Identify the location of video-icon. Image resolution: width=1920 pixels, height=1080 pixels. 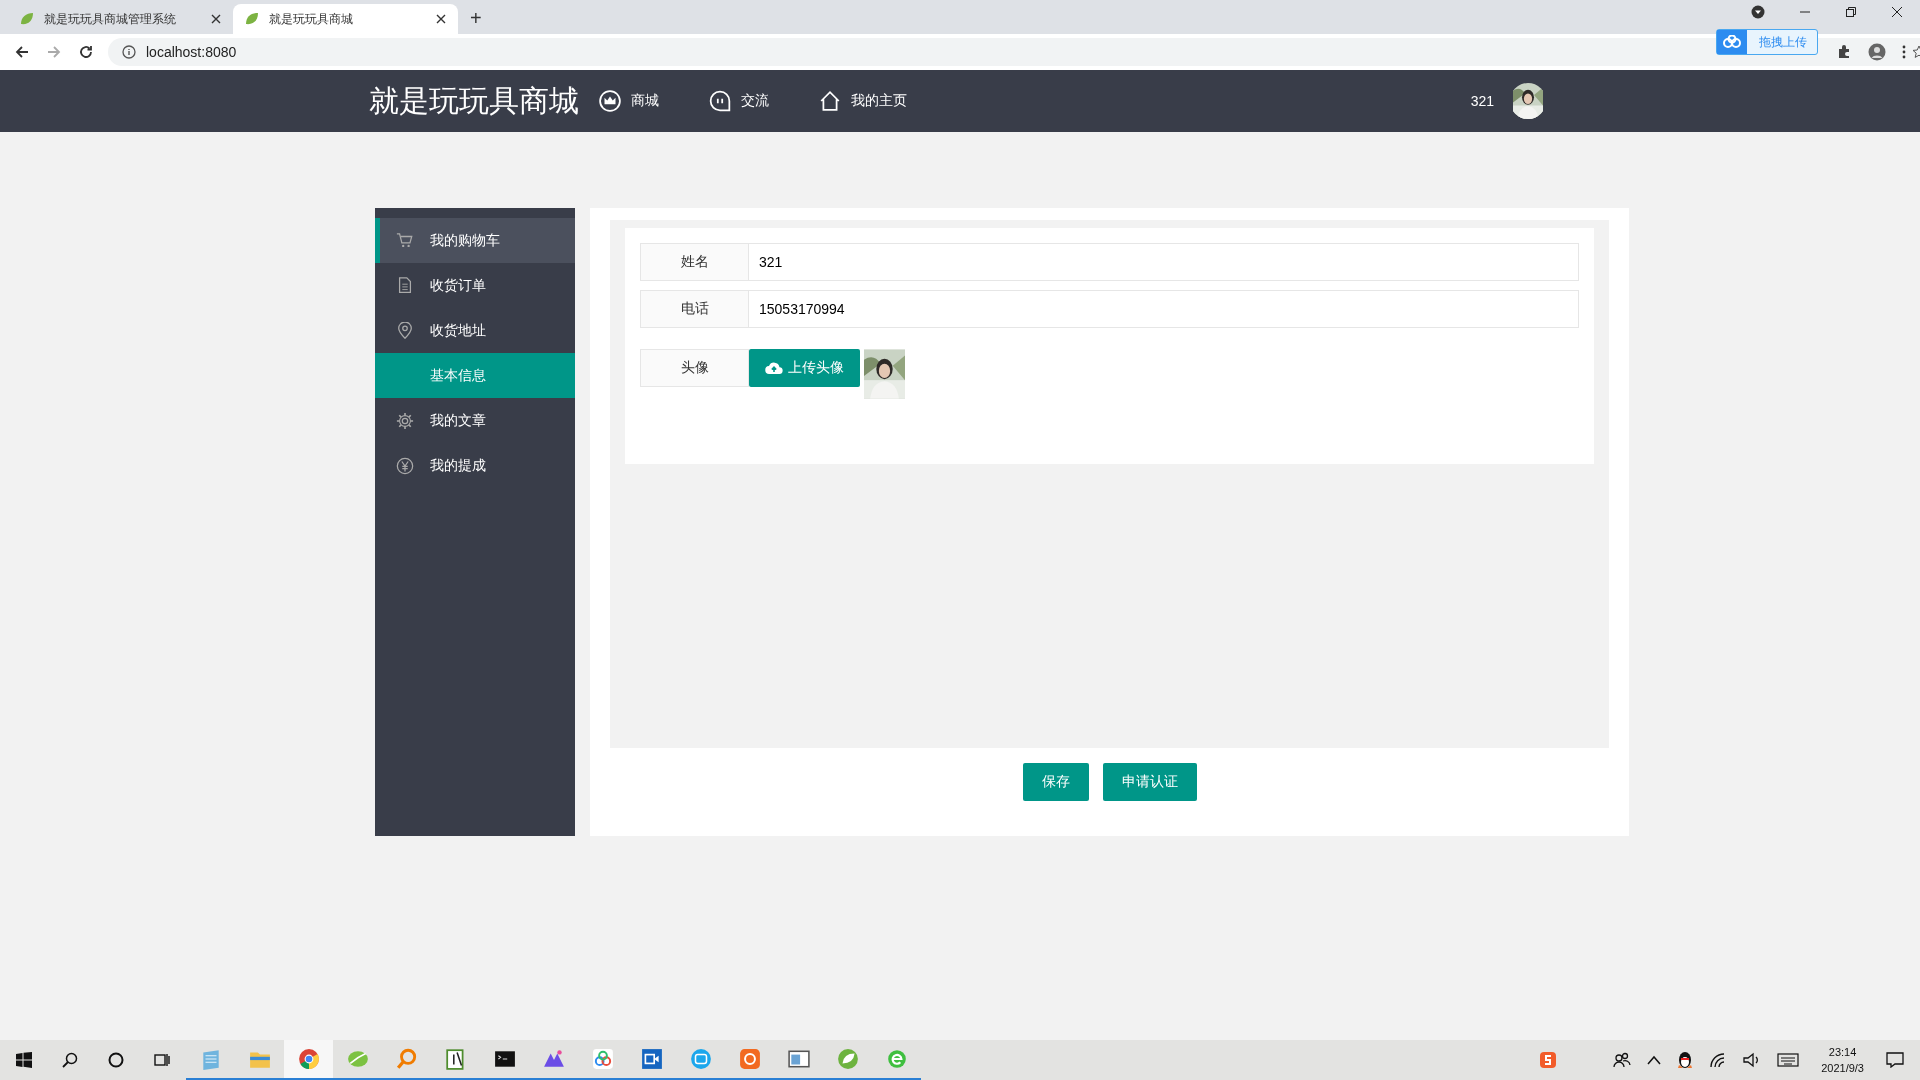
(651, 1059).